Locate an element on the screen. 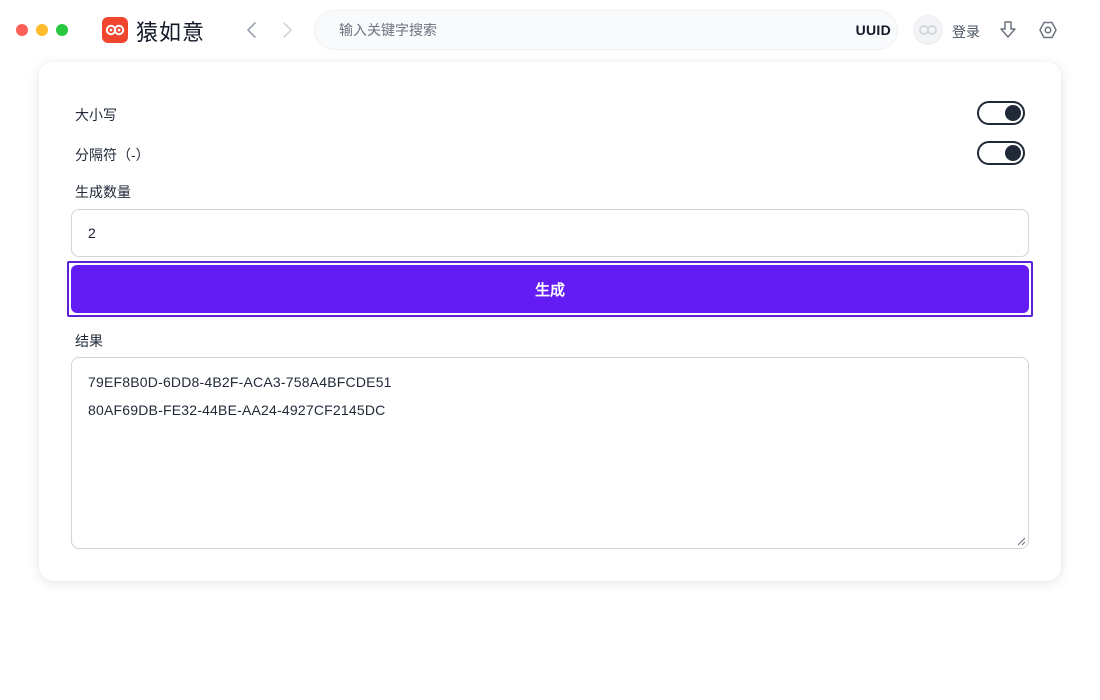 Image resolution: width=1100 pixels, height=700 pixels. back-button is located at coordinates (252, 30).